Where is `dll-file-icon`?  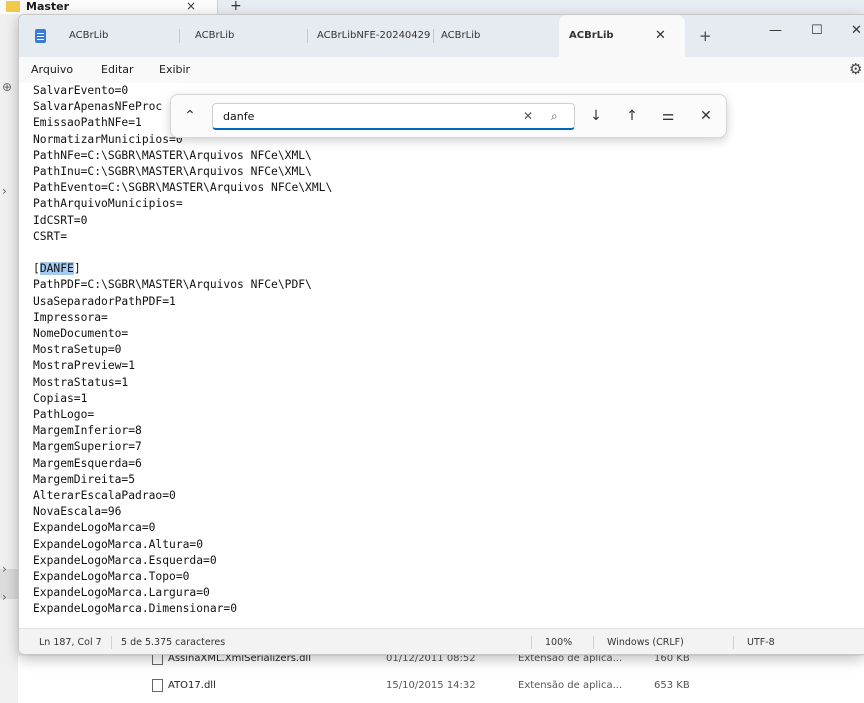 dll-file-icon is located at coordinates (157, 685).